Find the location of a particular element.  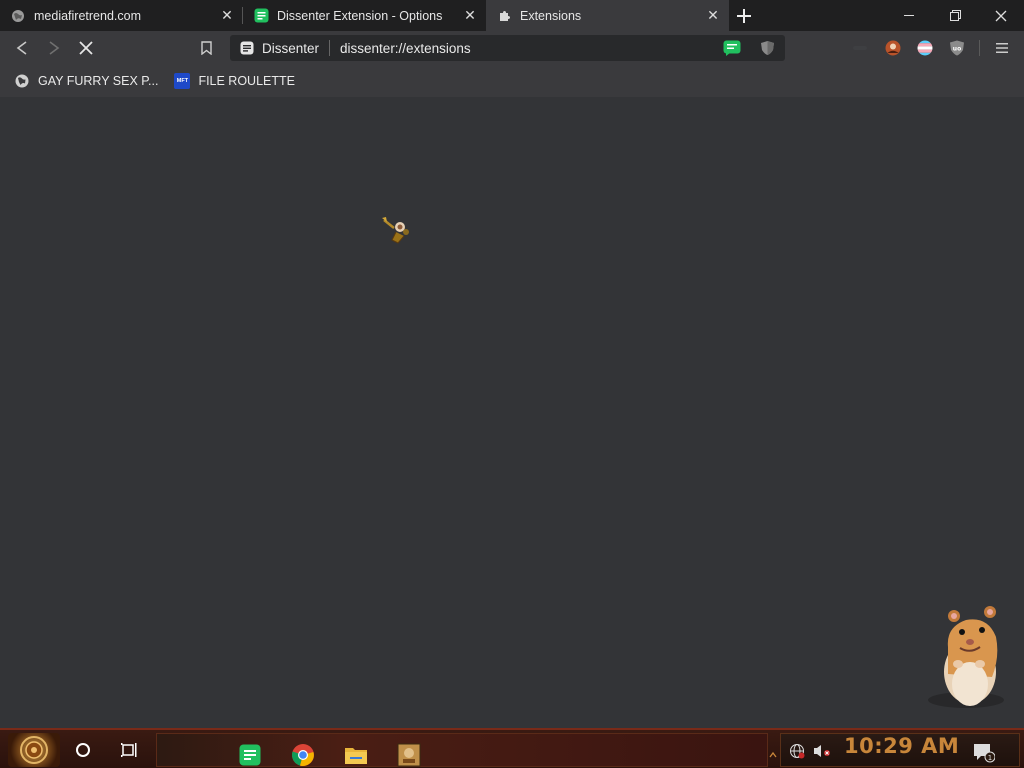

menu-icon is located at coordinates (1002, 48).